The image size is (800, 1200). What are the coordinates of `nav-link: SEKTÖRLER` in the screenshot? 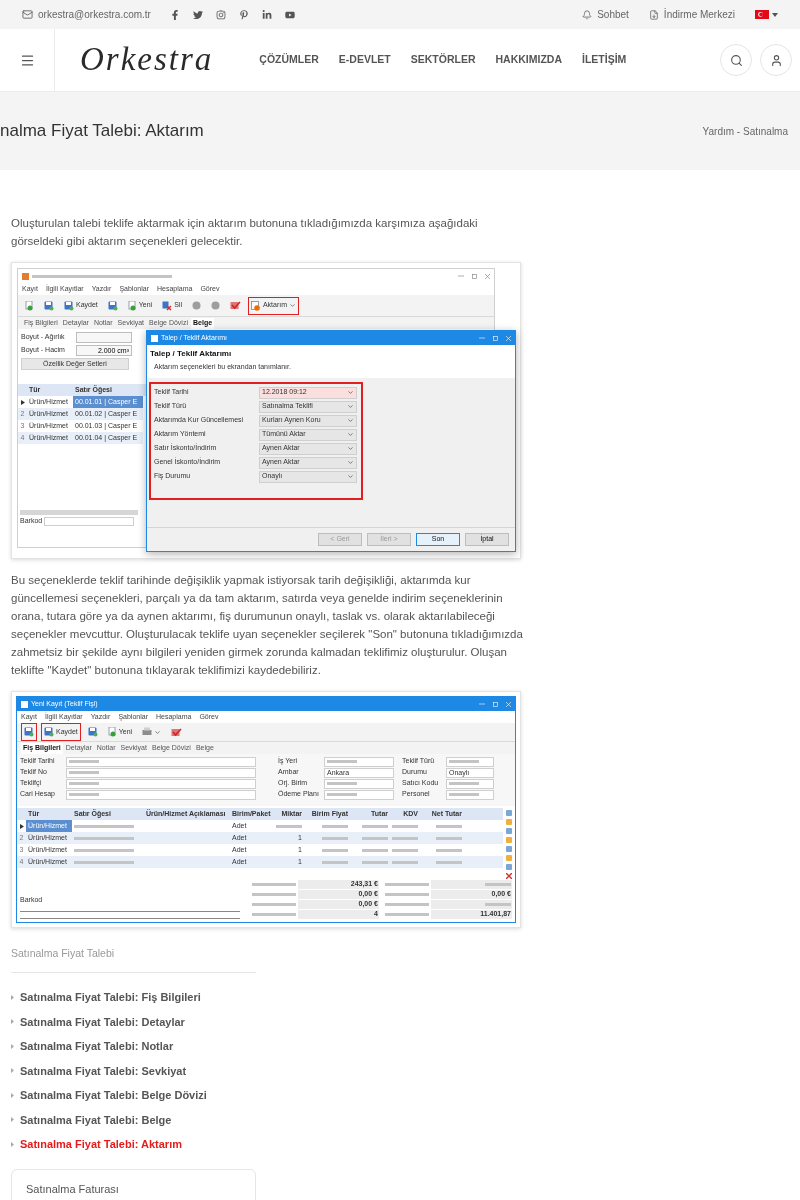 It's located at (443, 60).